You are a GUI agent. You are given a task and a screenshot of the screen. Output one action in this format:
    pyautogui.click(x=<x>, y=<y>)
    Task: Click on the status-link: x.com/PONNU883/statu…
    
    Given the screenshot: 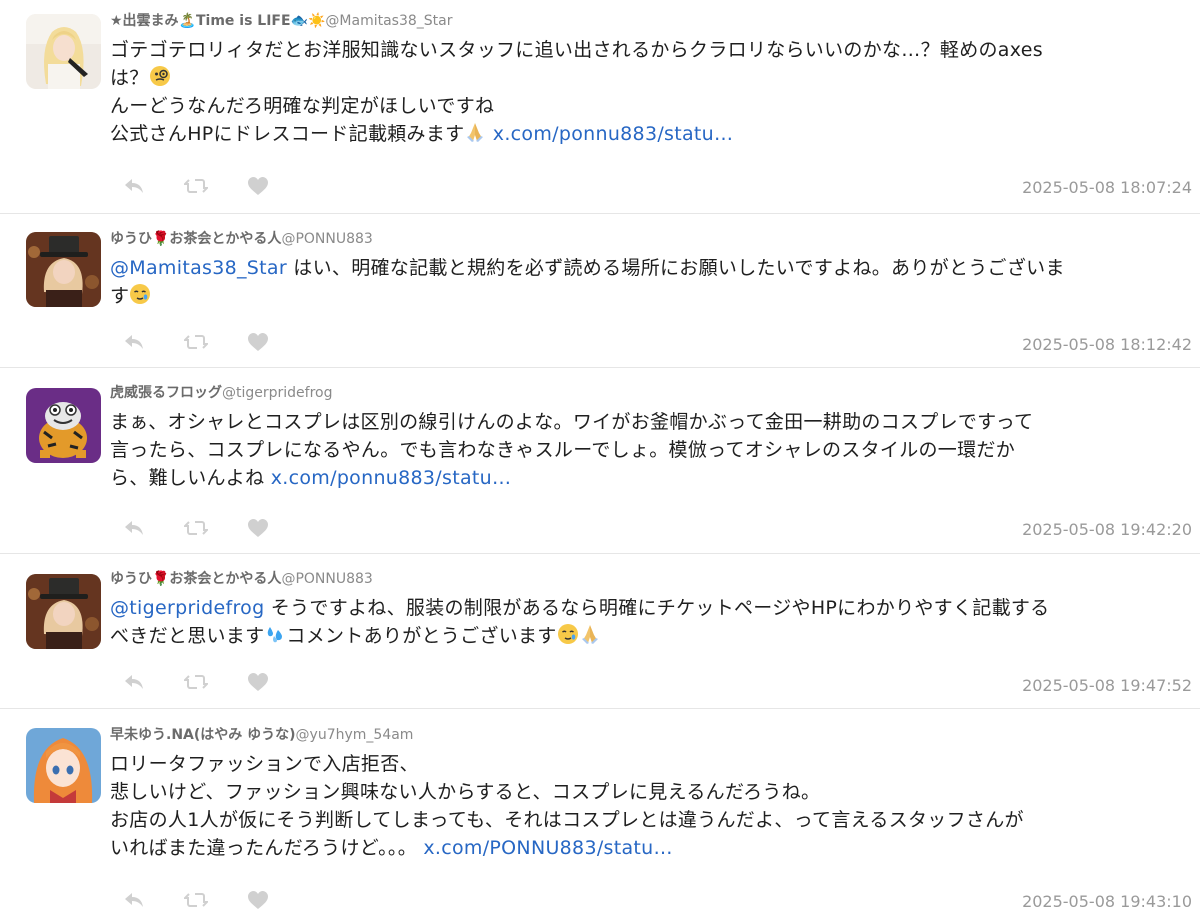 What is the action you would take?
    pyautogui.click(x=547, y=848)
    